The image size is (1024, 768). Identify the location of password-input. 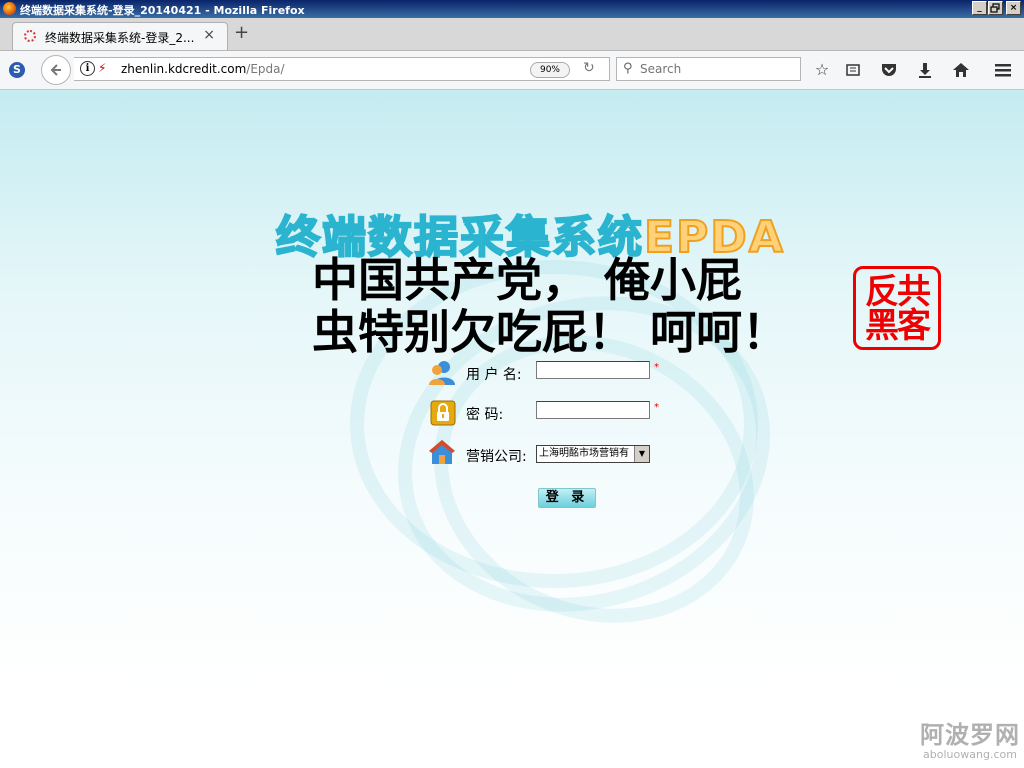
(593, 410).